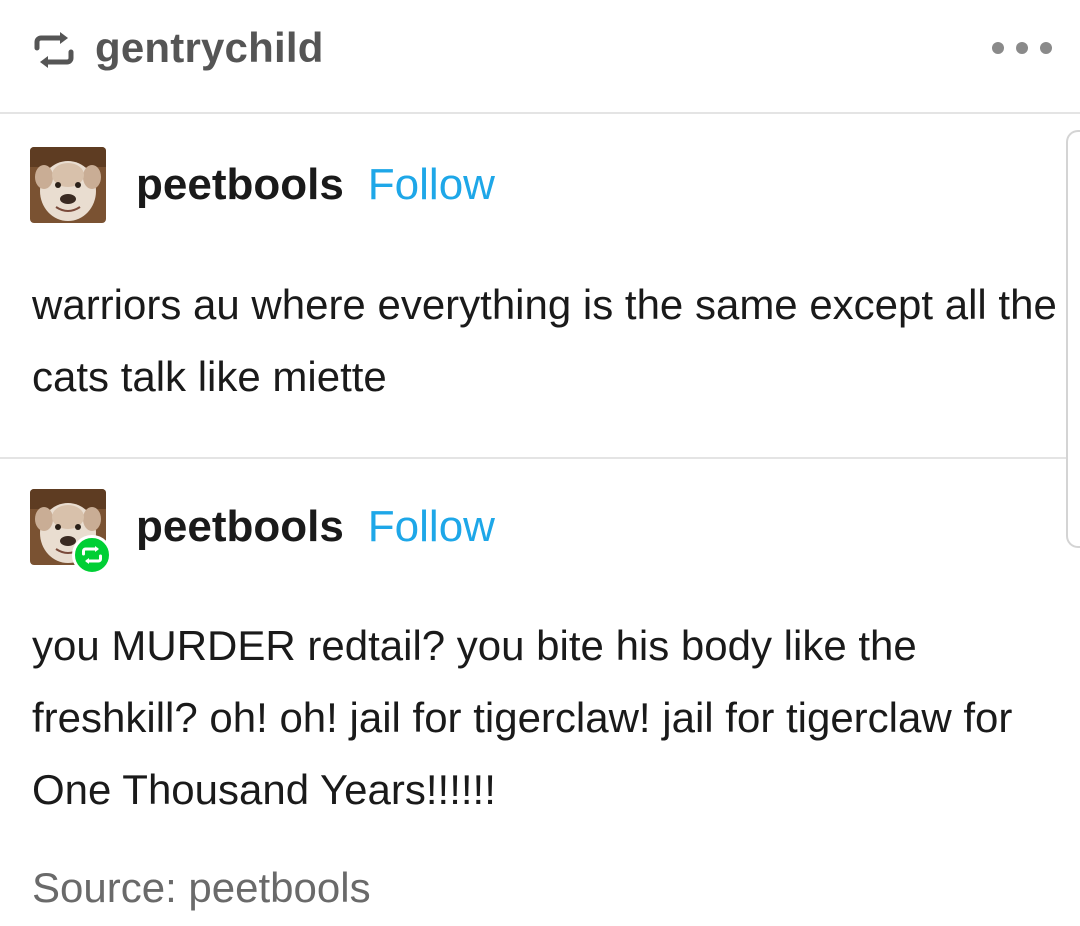 Image resolution: width=1080 pixels, height=926 pixels. Describe the element at coordinates (1073, 339) in the screenshot. I see `thread-frame` at that location.